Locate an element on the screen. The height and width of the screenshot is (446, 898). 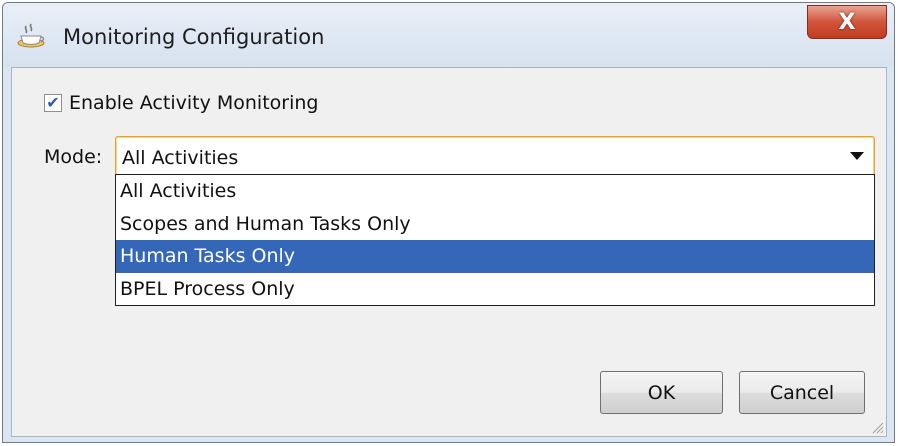
dropdown-arrow-icon is located at coordinates (857, 156).